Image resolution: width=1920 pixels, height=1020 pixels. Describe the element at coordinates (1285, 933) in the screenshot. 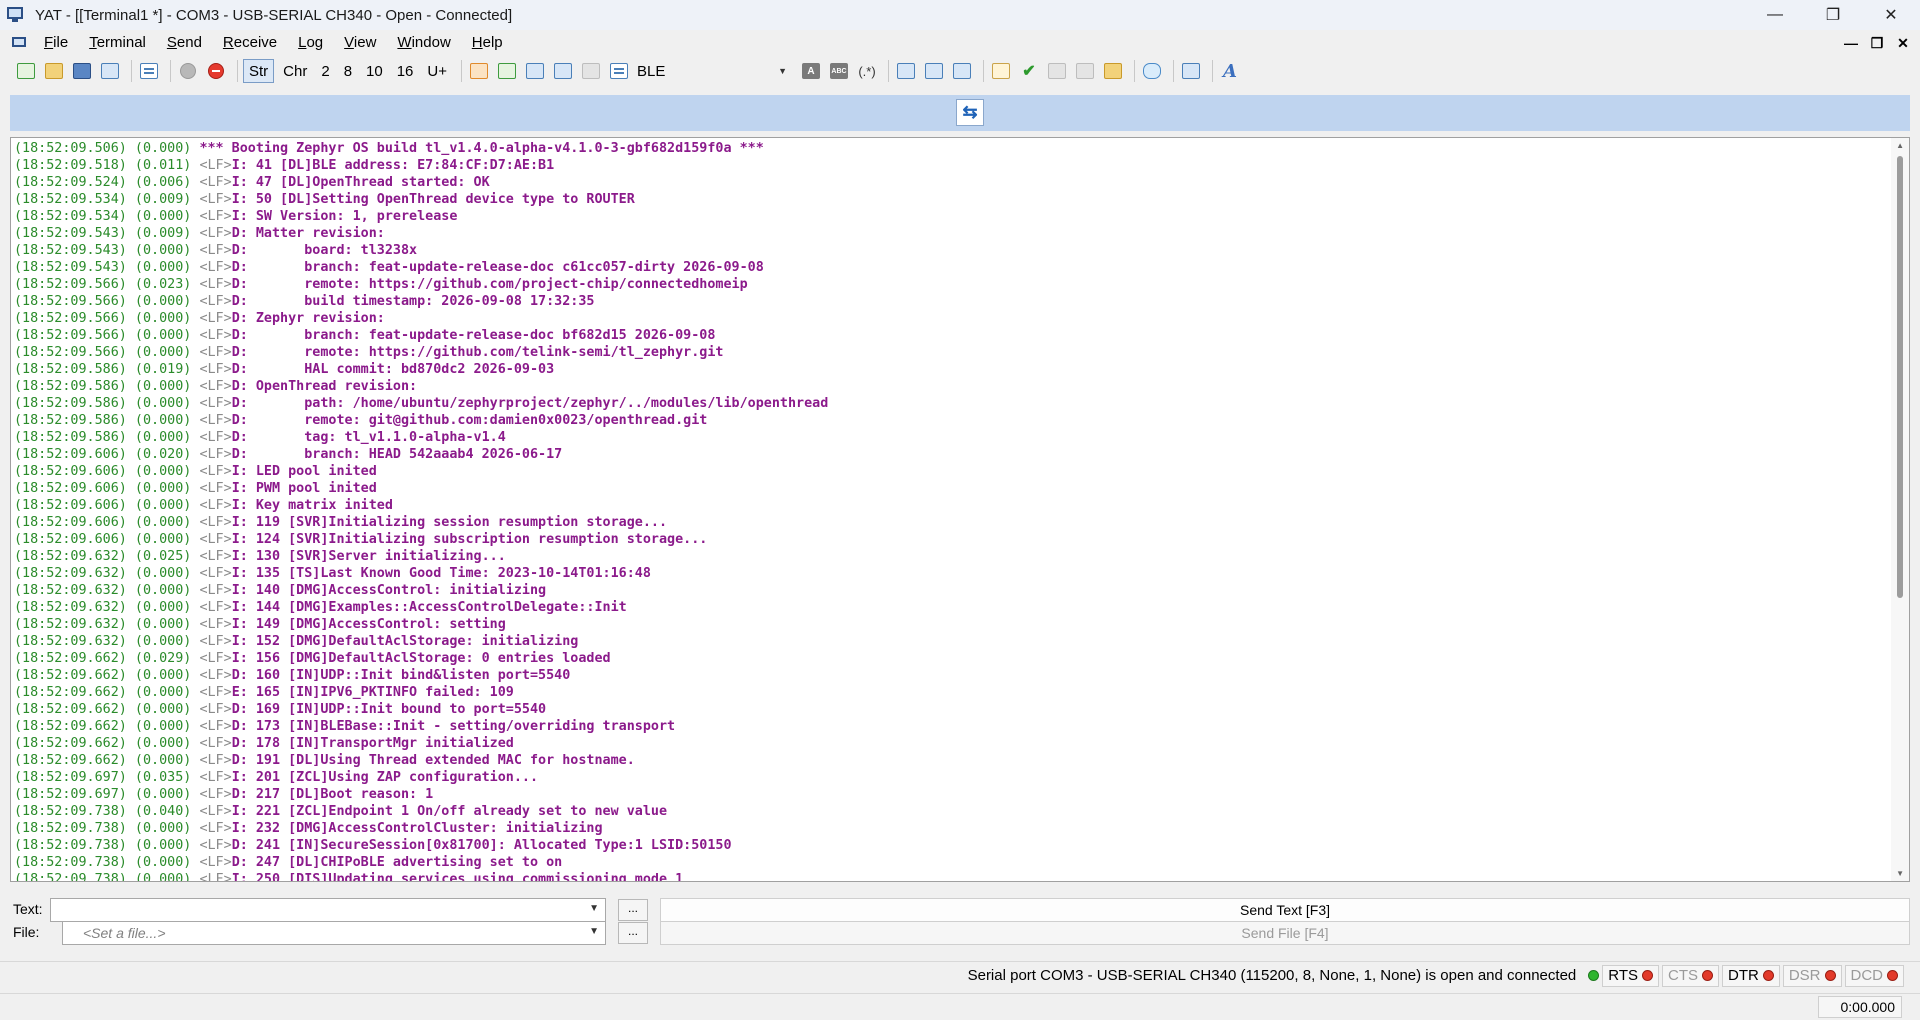

I see `send-file-button: Send File [F4]` at that location.